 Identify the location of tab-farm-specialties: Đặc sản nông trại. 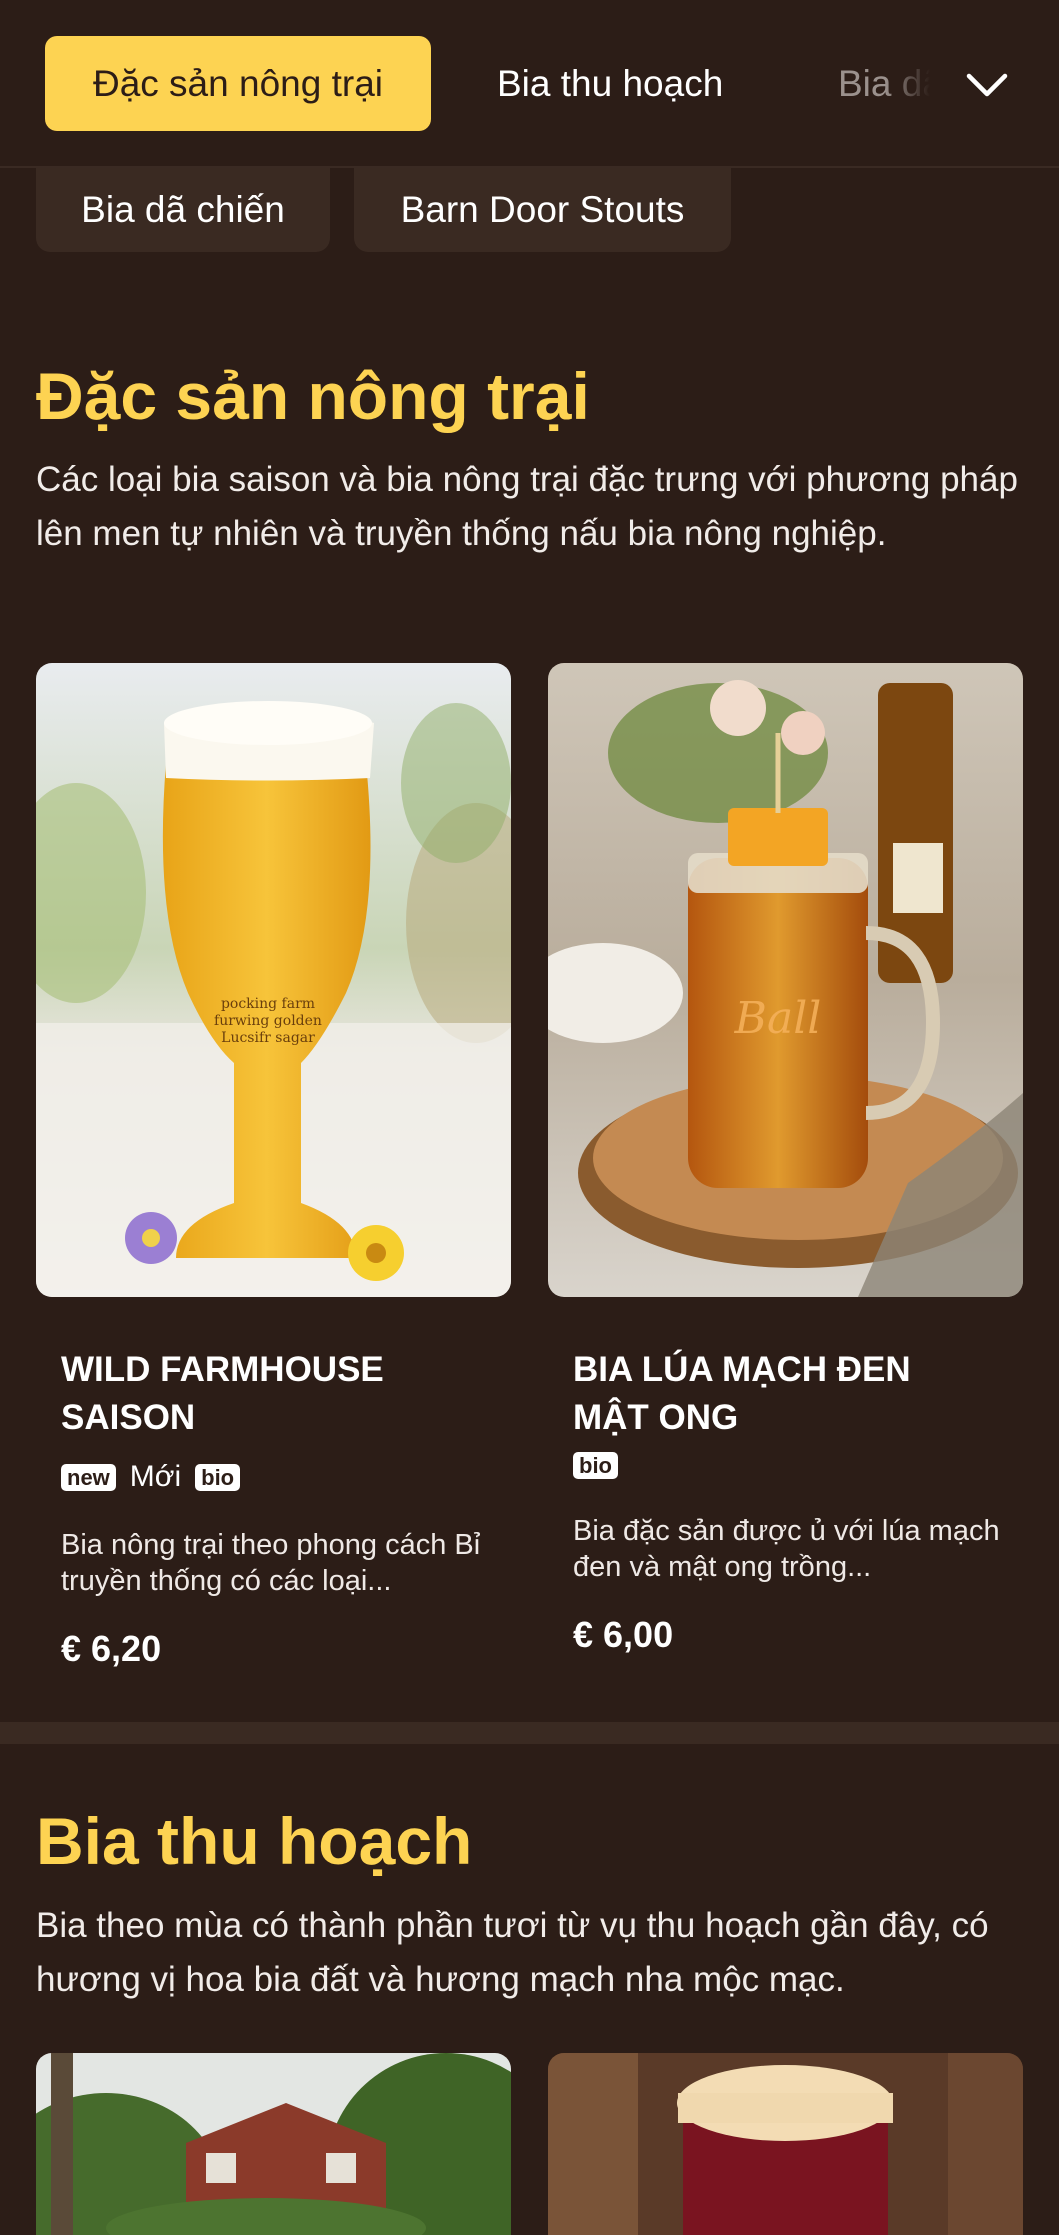
(238, 83).